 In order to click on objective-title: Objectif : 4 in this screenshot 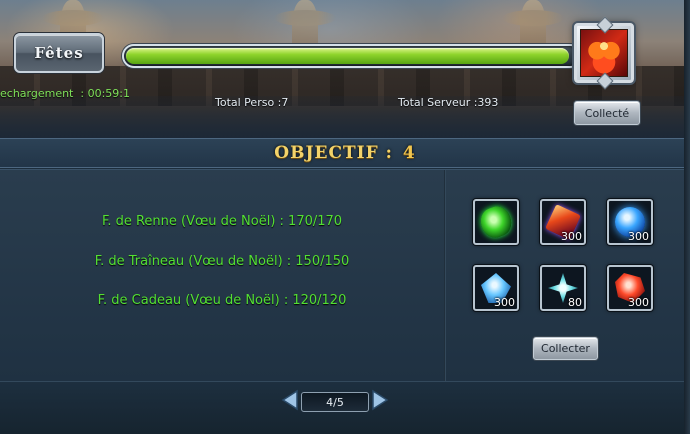, I will do `click(344, 153)`.